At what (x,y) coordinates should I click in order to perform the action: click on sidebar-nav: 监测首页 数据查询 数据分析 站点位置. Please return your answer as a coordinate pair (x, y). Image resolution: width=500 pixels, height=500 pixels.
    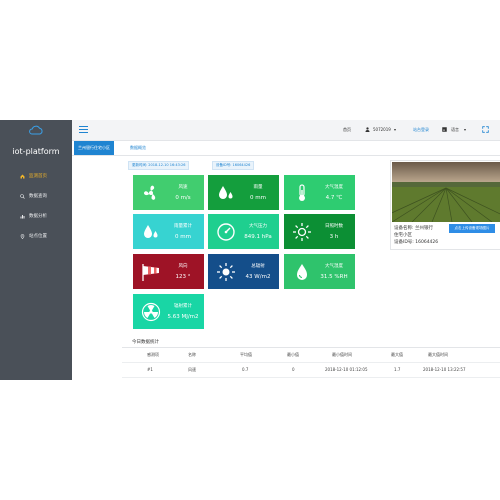
    Looking at the image, I should click on (36, 206).